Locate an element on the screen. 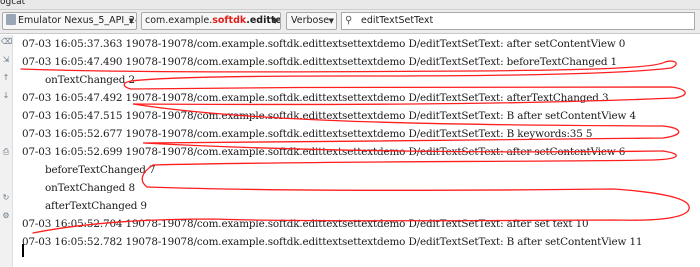  log-line: afterTextChanged 9 is located at coordinates (96, 206).